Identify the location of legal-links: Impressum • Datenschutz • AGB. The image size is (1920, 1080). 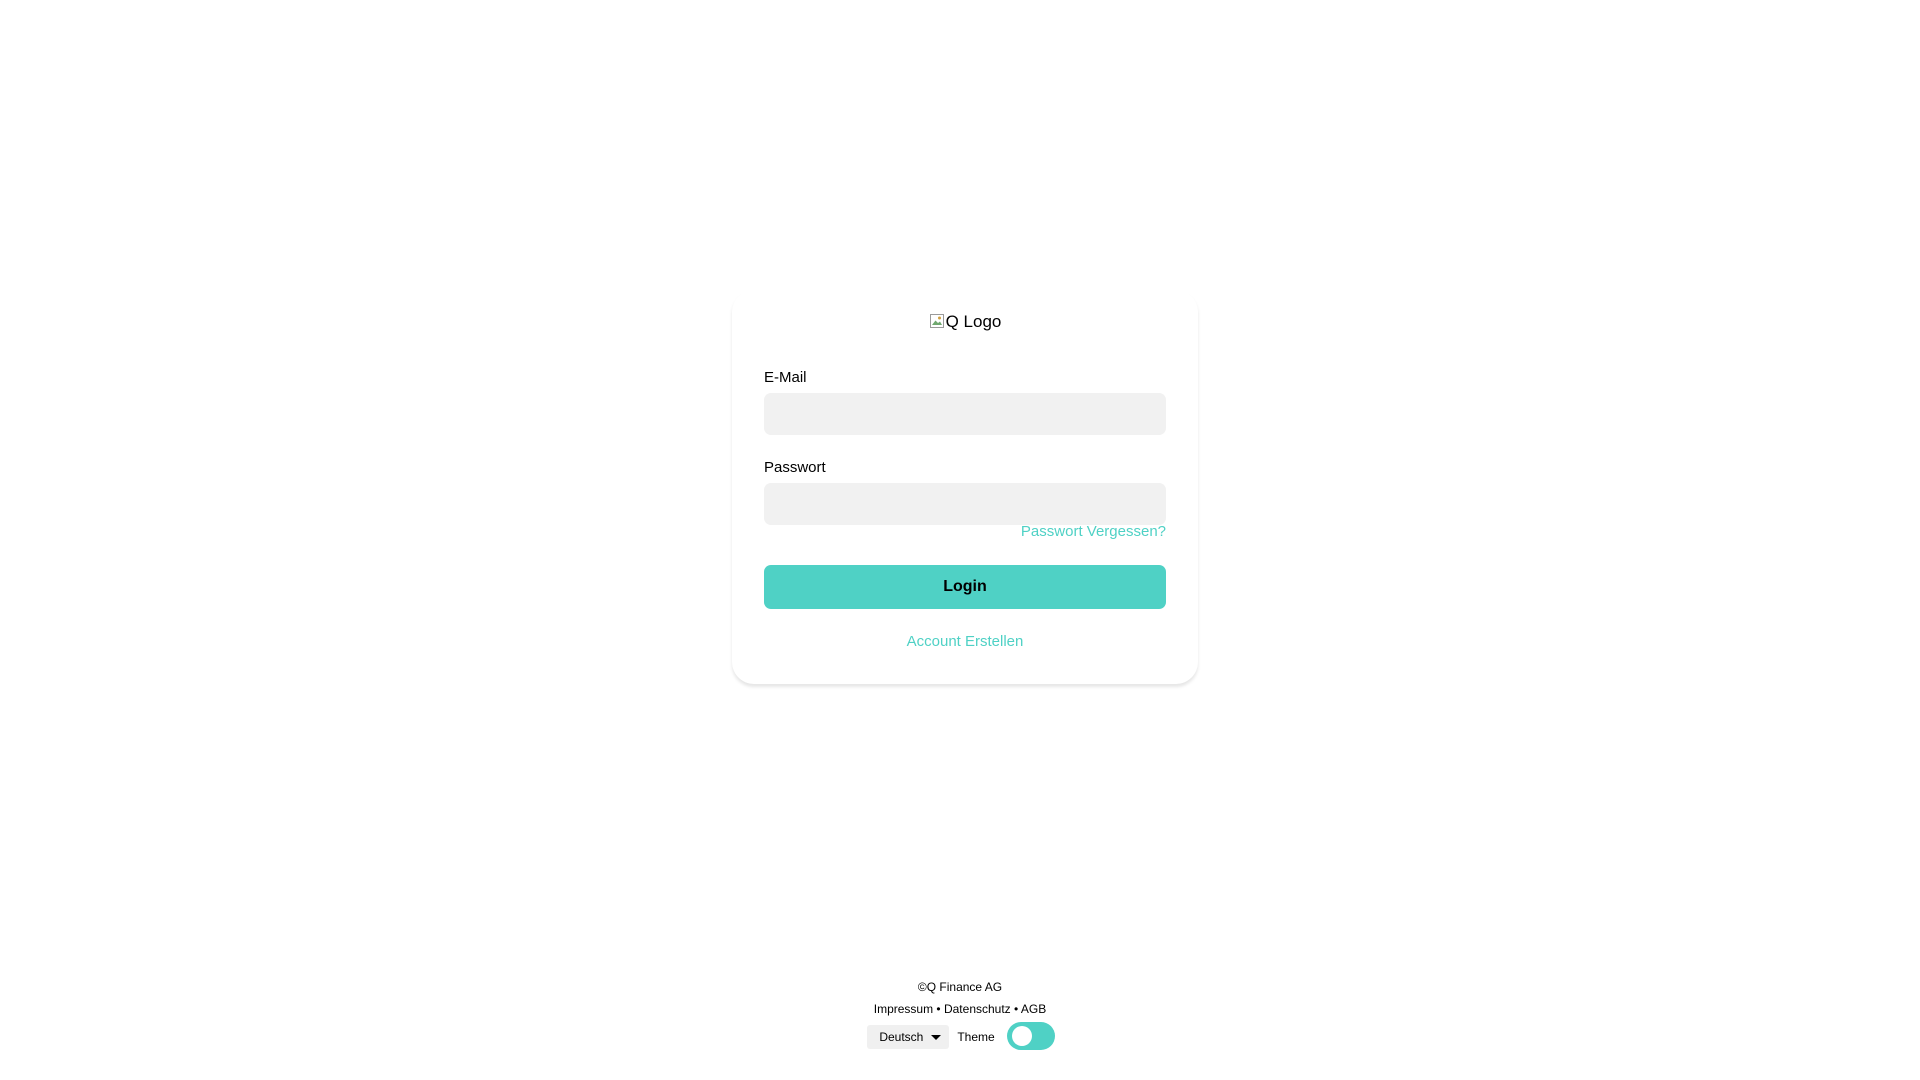
(960, 1009).